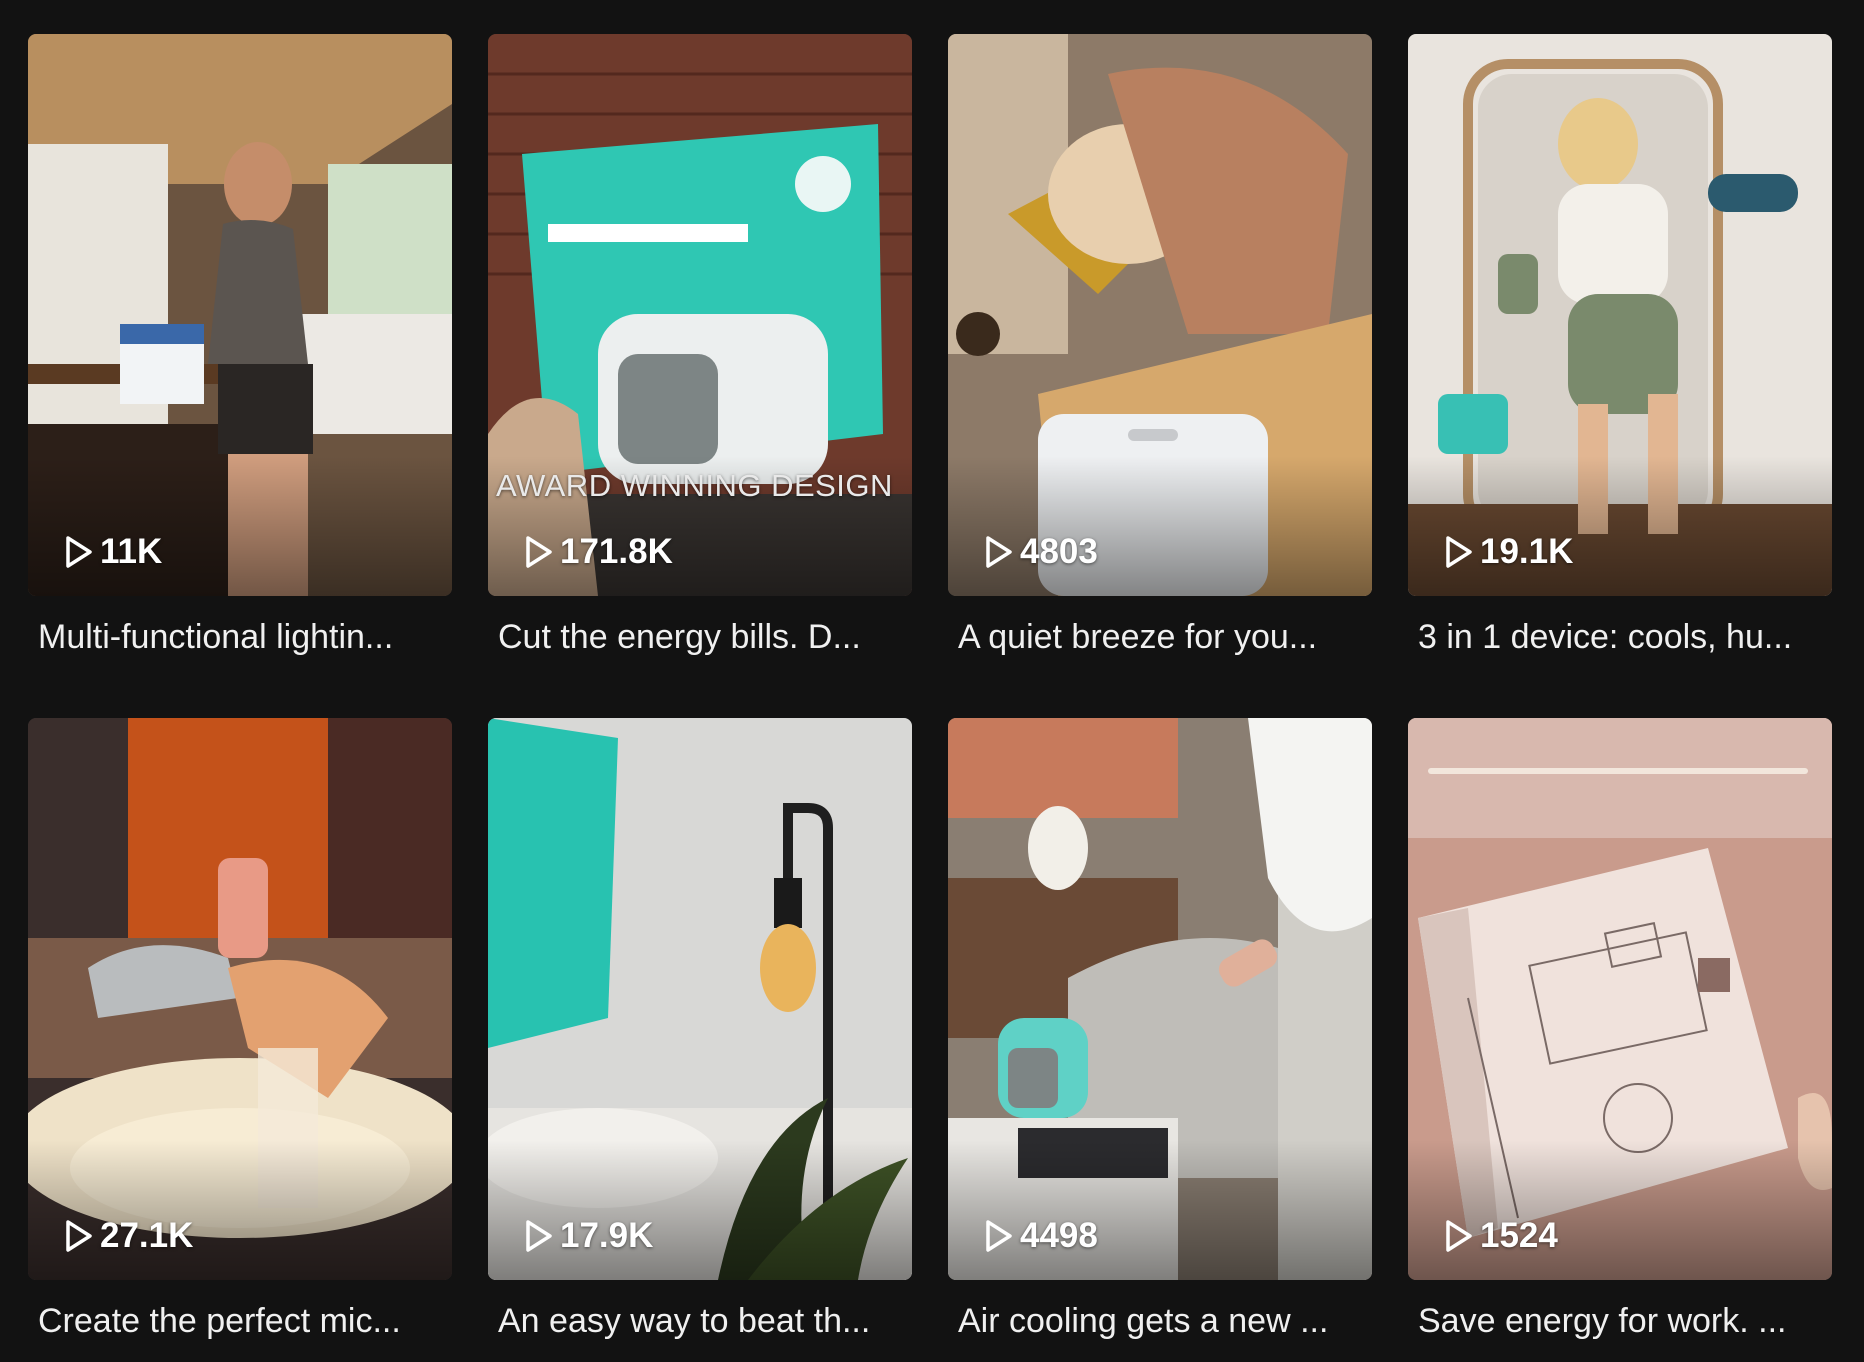  I want to click on view-count: 17.9K, so click(588, 1236).